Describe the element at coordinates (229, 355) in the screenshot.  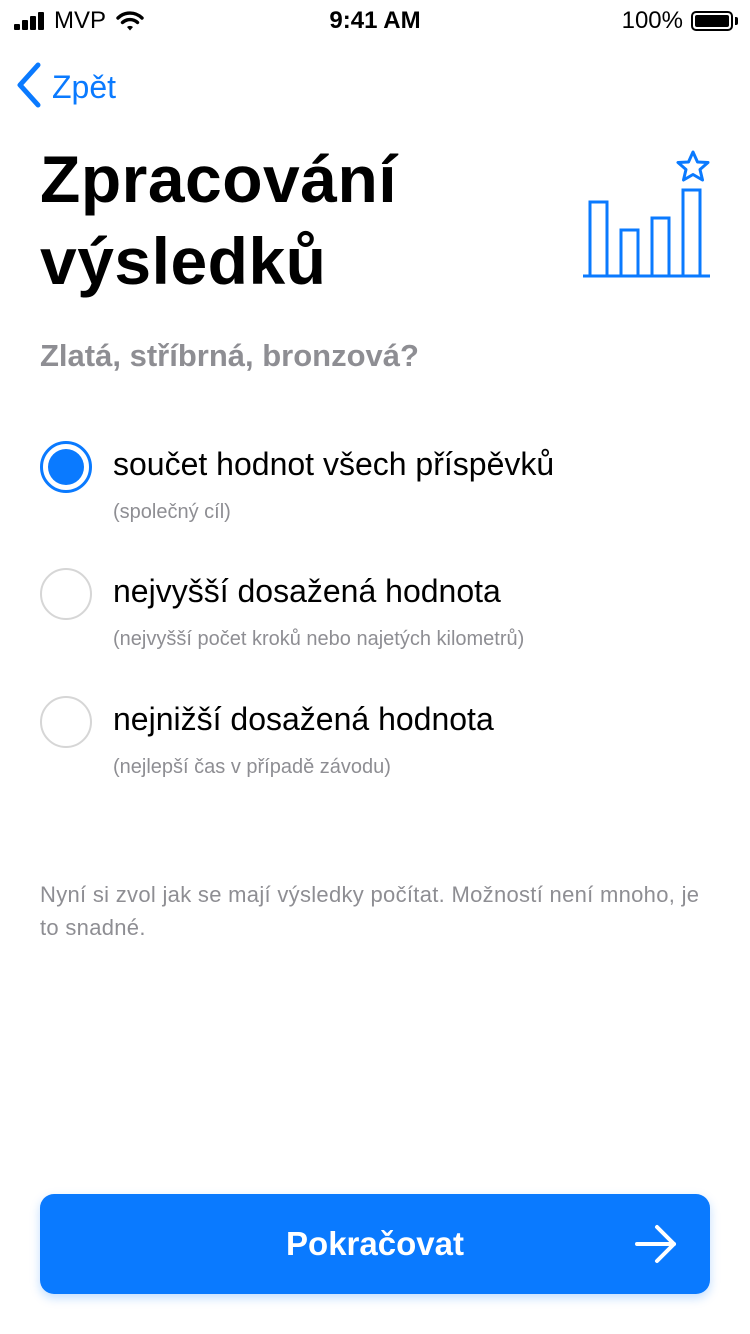
I see `question-text: Zlatá, stříbrná, bronzová?` at that location.